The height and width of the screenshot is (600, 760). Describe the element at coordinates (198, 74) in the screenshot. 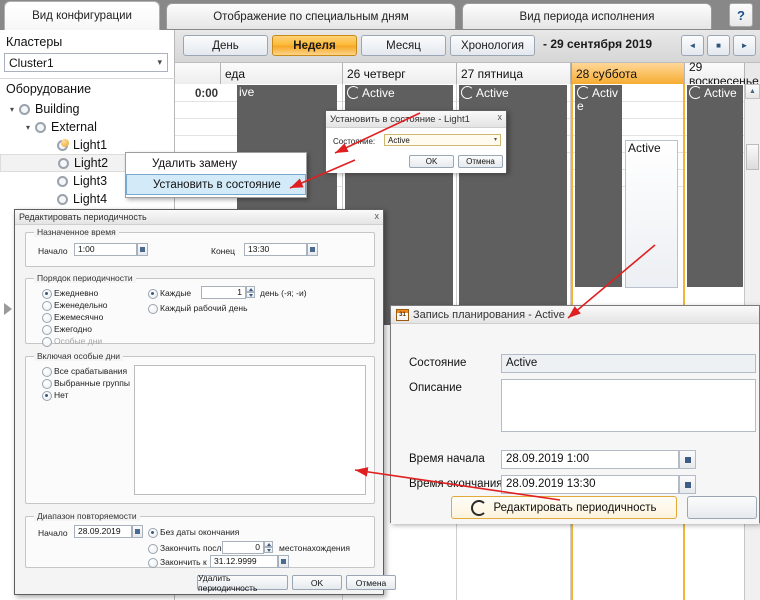

I see `day-header-corner` at that location.